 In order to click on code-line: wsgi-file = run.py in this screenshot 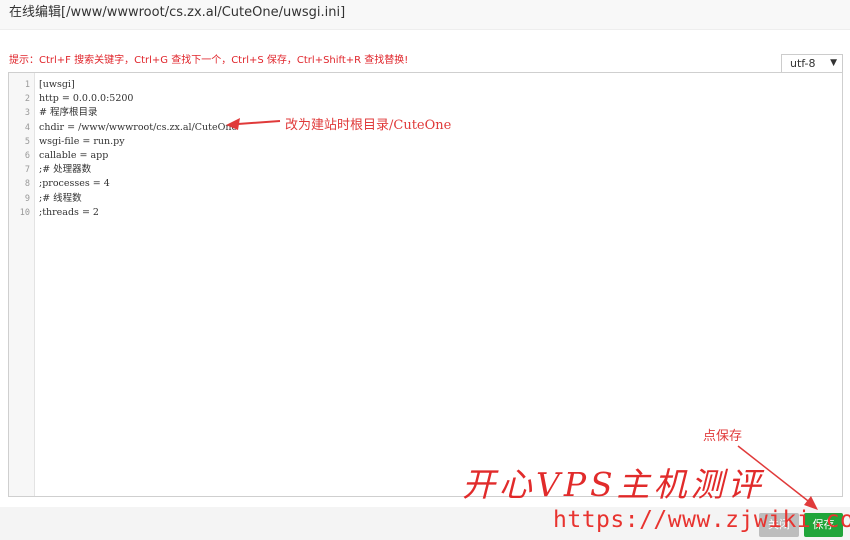, I will do `click(440, 142)`.